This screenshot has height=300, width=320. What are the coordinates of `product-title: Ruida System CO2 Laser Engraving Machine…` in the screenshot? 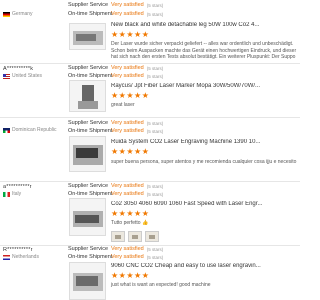 It's located at (205, 142).